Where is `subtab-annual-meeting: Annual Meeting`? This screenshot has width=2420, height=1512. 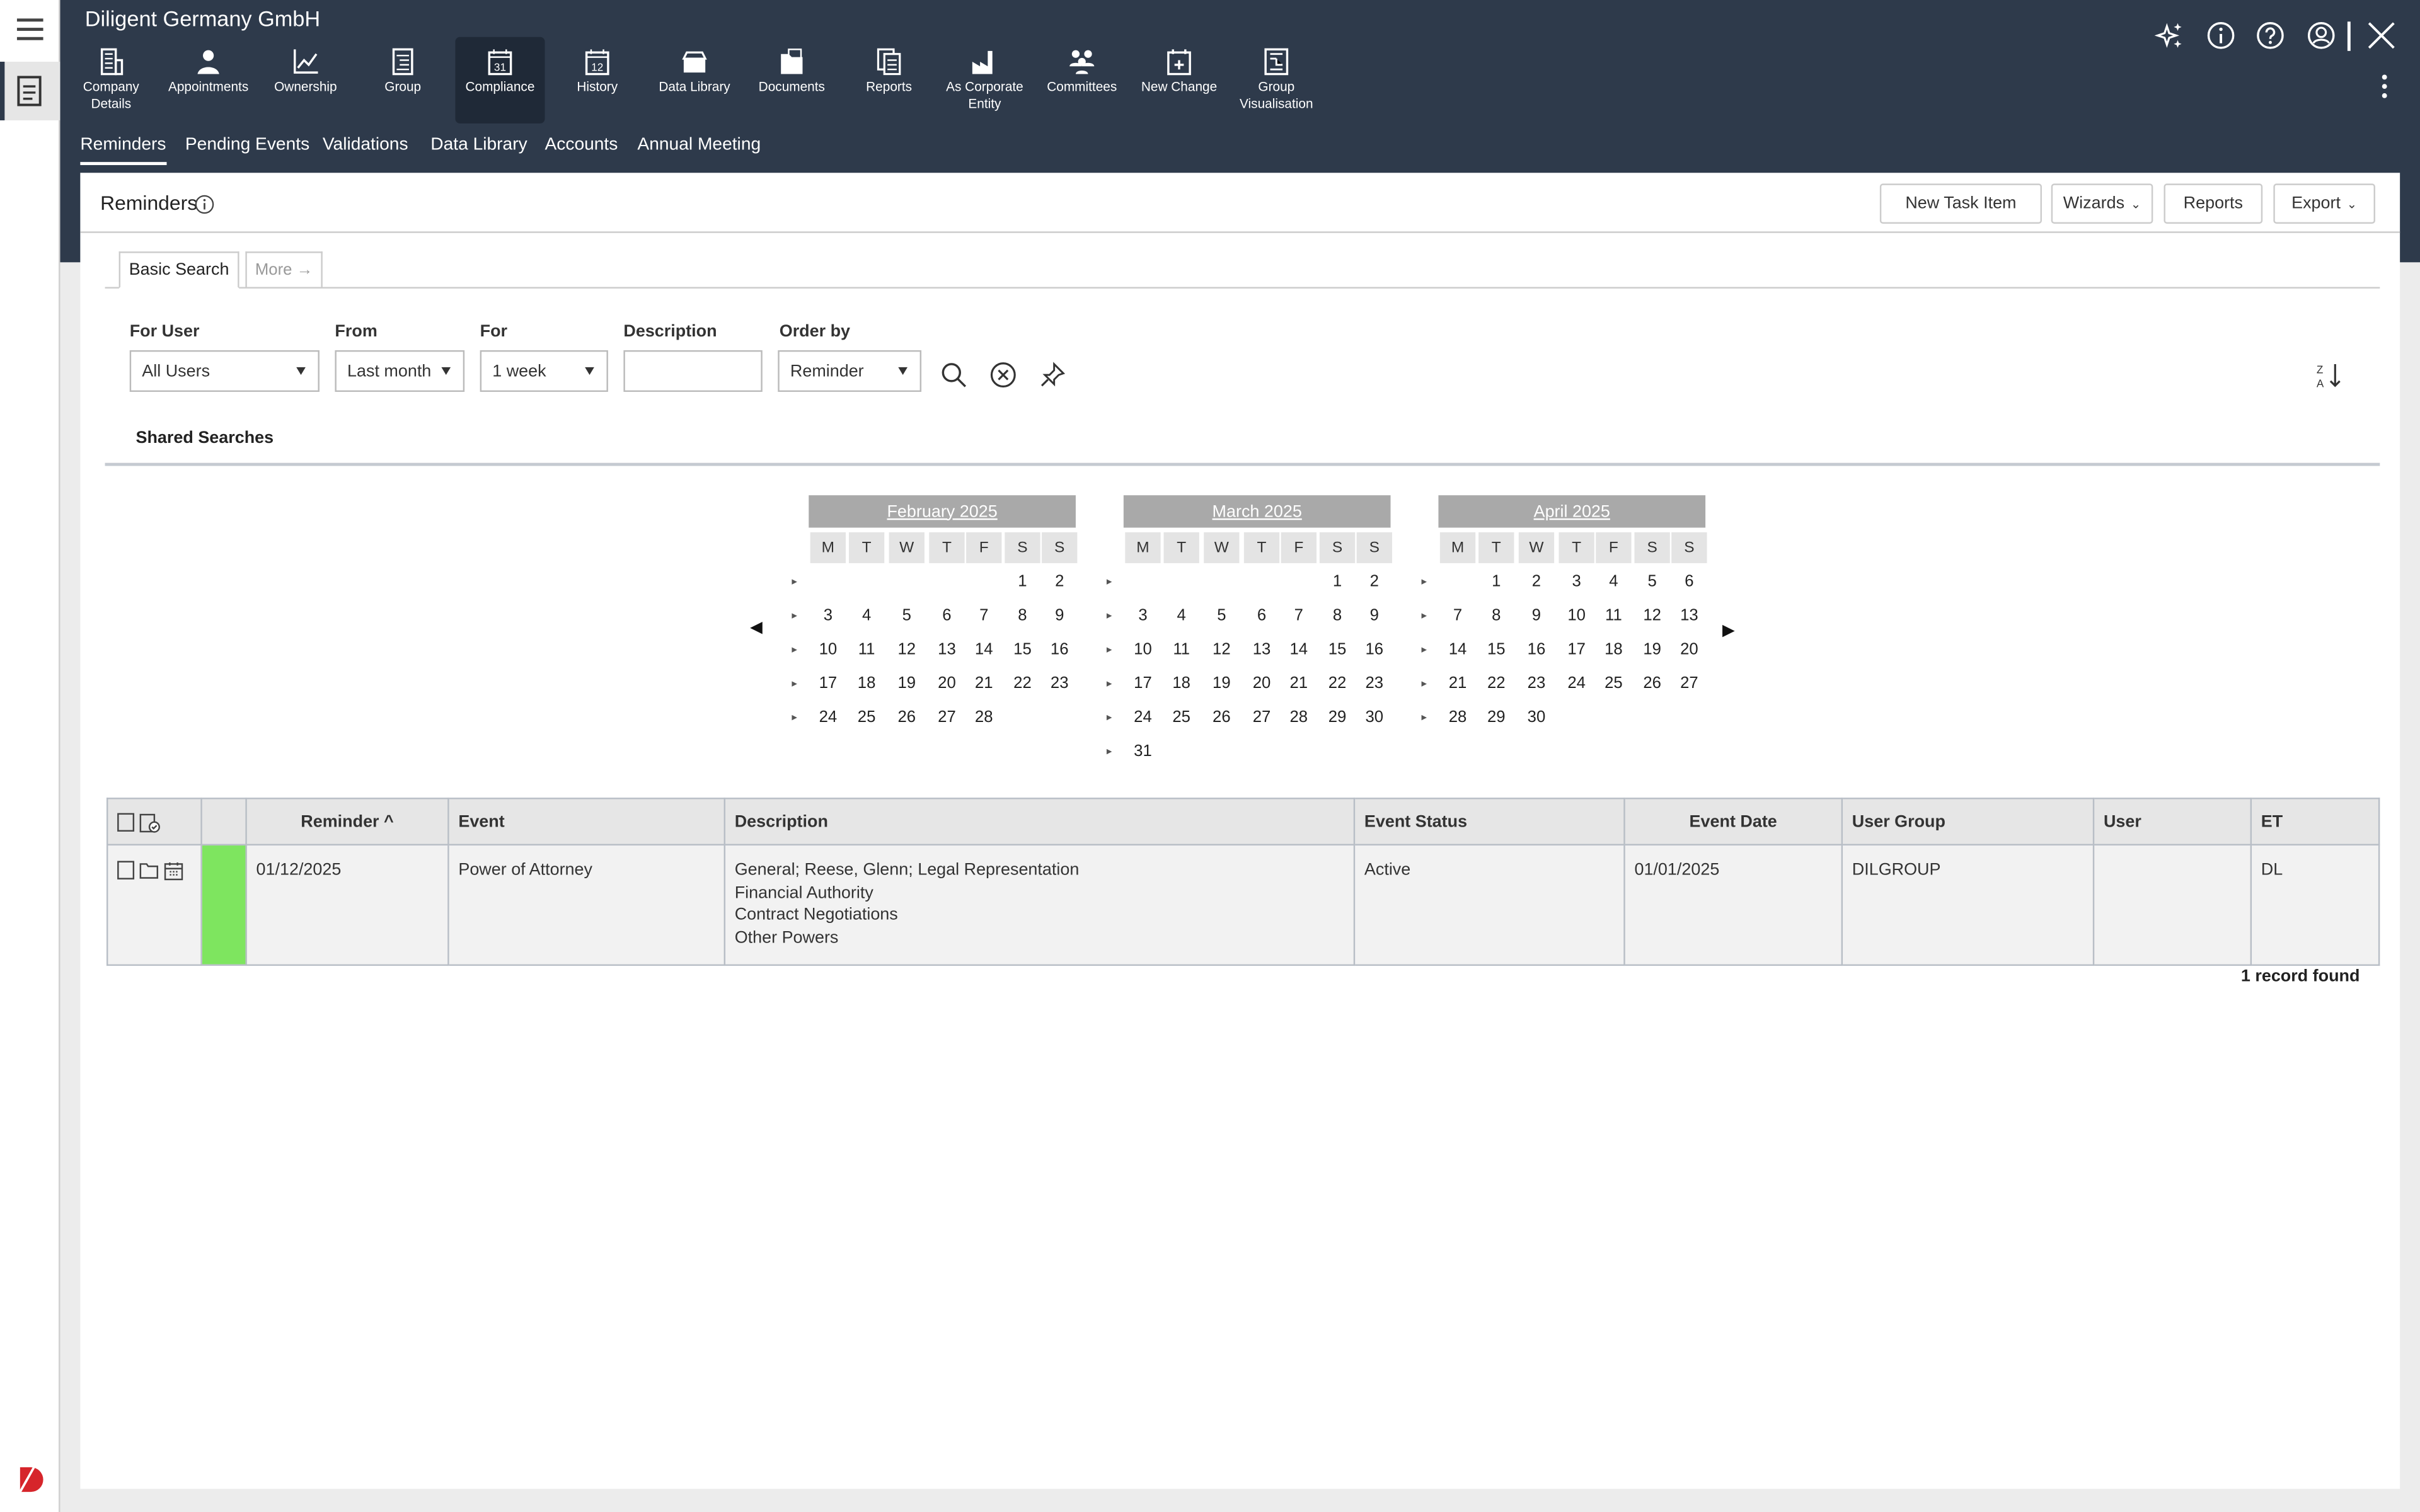 subtab-annual-meeting: Annual Meeting is located at coordinates (699, 149).